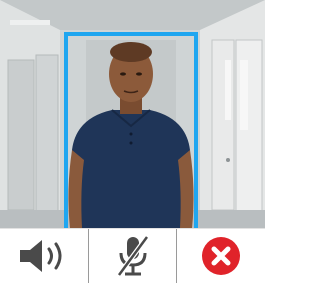 This screenshot has width=320, height=283. I want to click on microphone-muted-icon, so click(133, 256).